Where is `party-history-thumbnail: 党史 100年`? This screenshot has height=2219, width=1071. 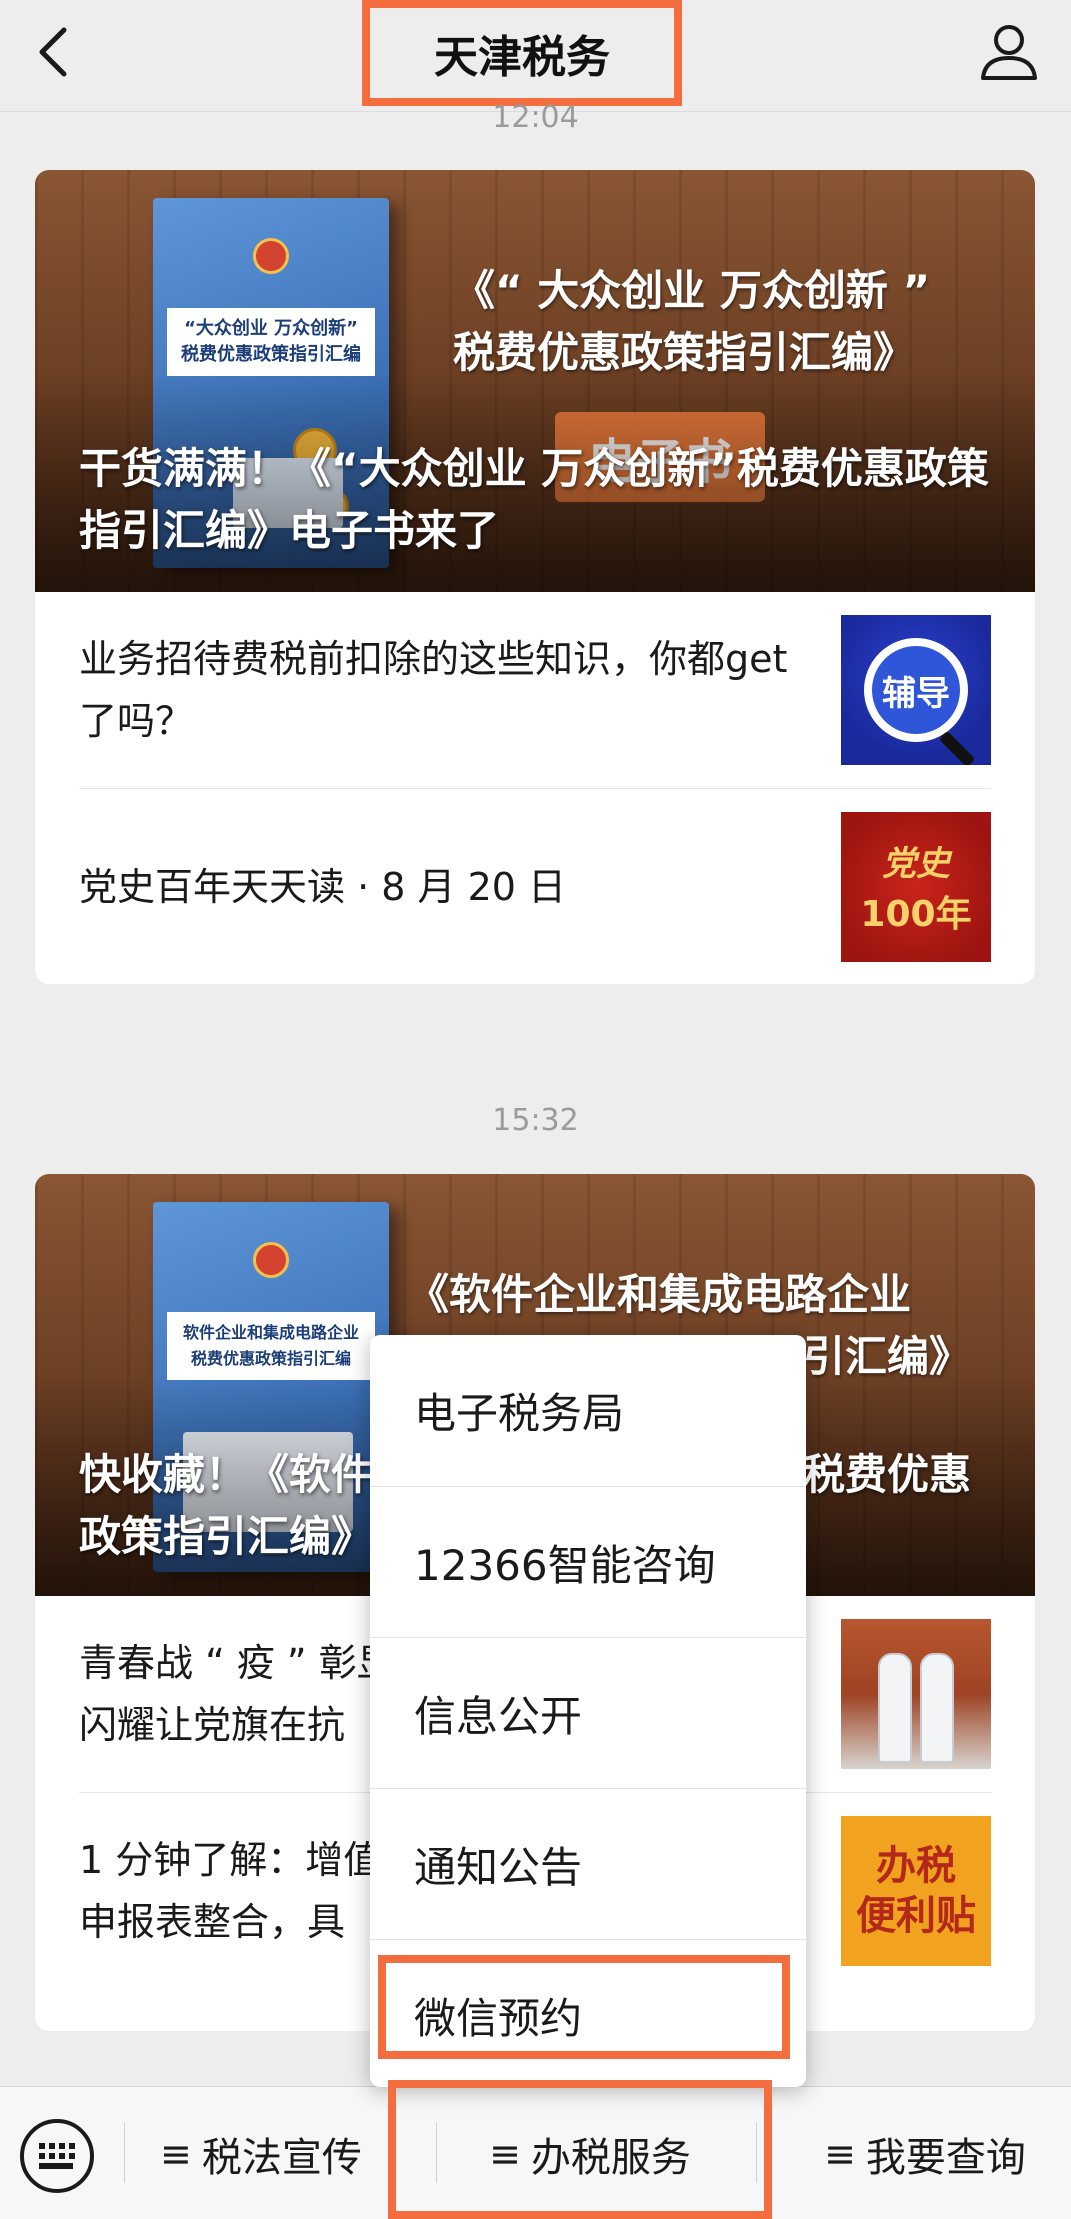 party-history-thumbnail: 党史 100年 is located at coordinates (916, 886).